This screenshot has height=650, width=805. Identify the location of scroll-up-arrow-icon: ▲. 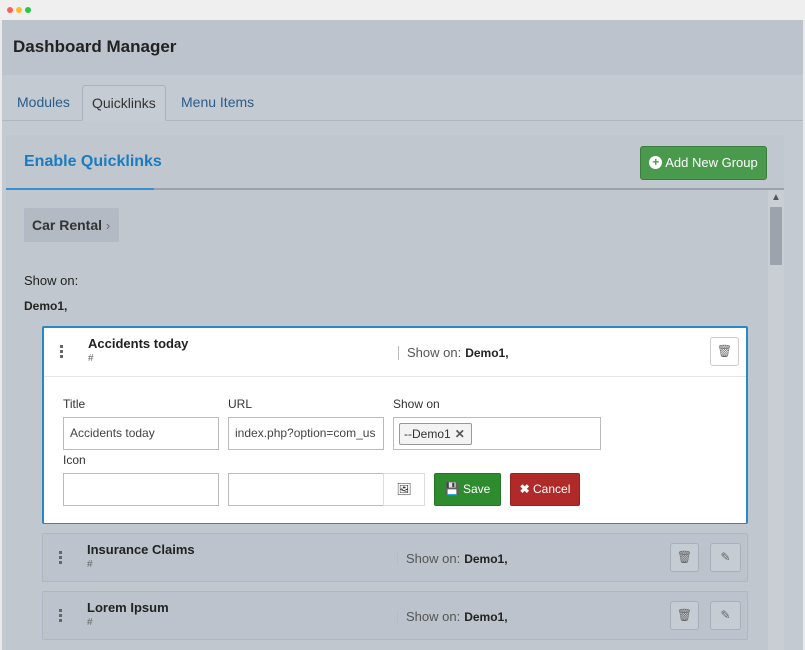
(776, 197).